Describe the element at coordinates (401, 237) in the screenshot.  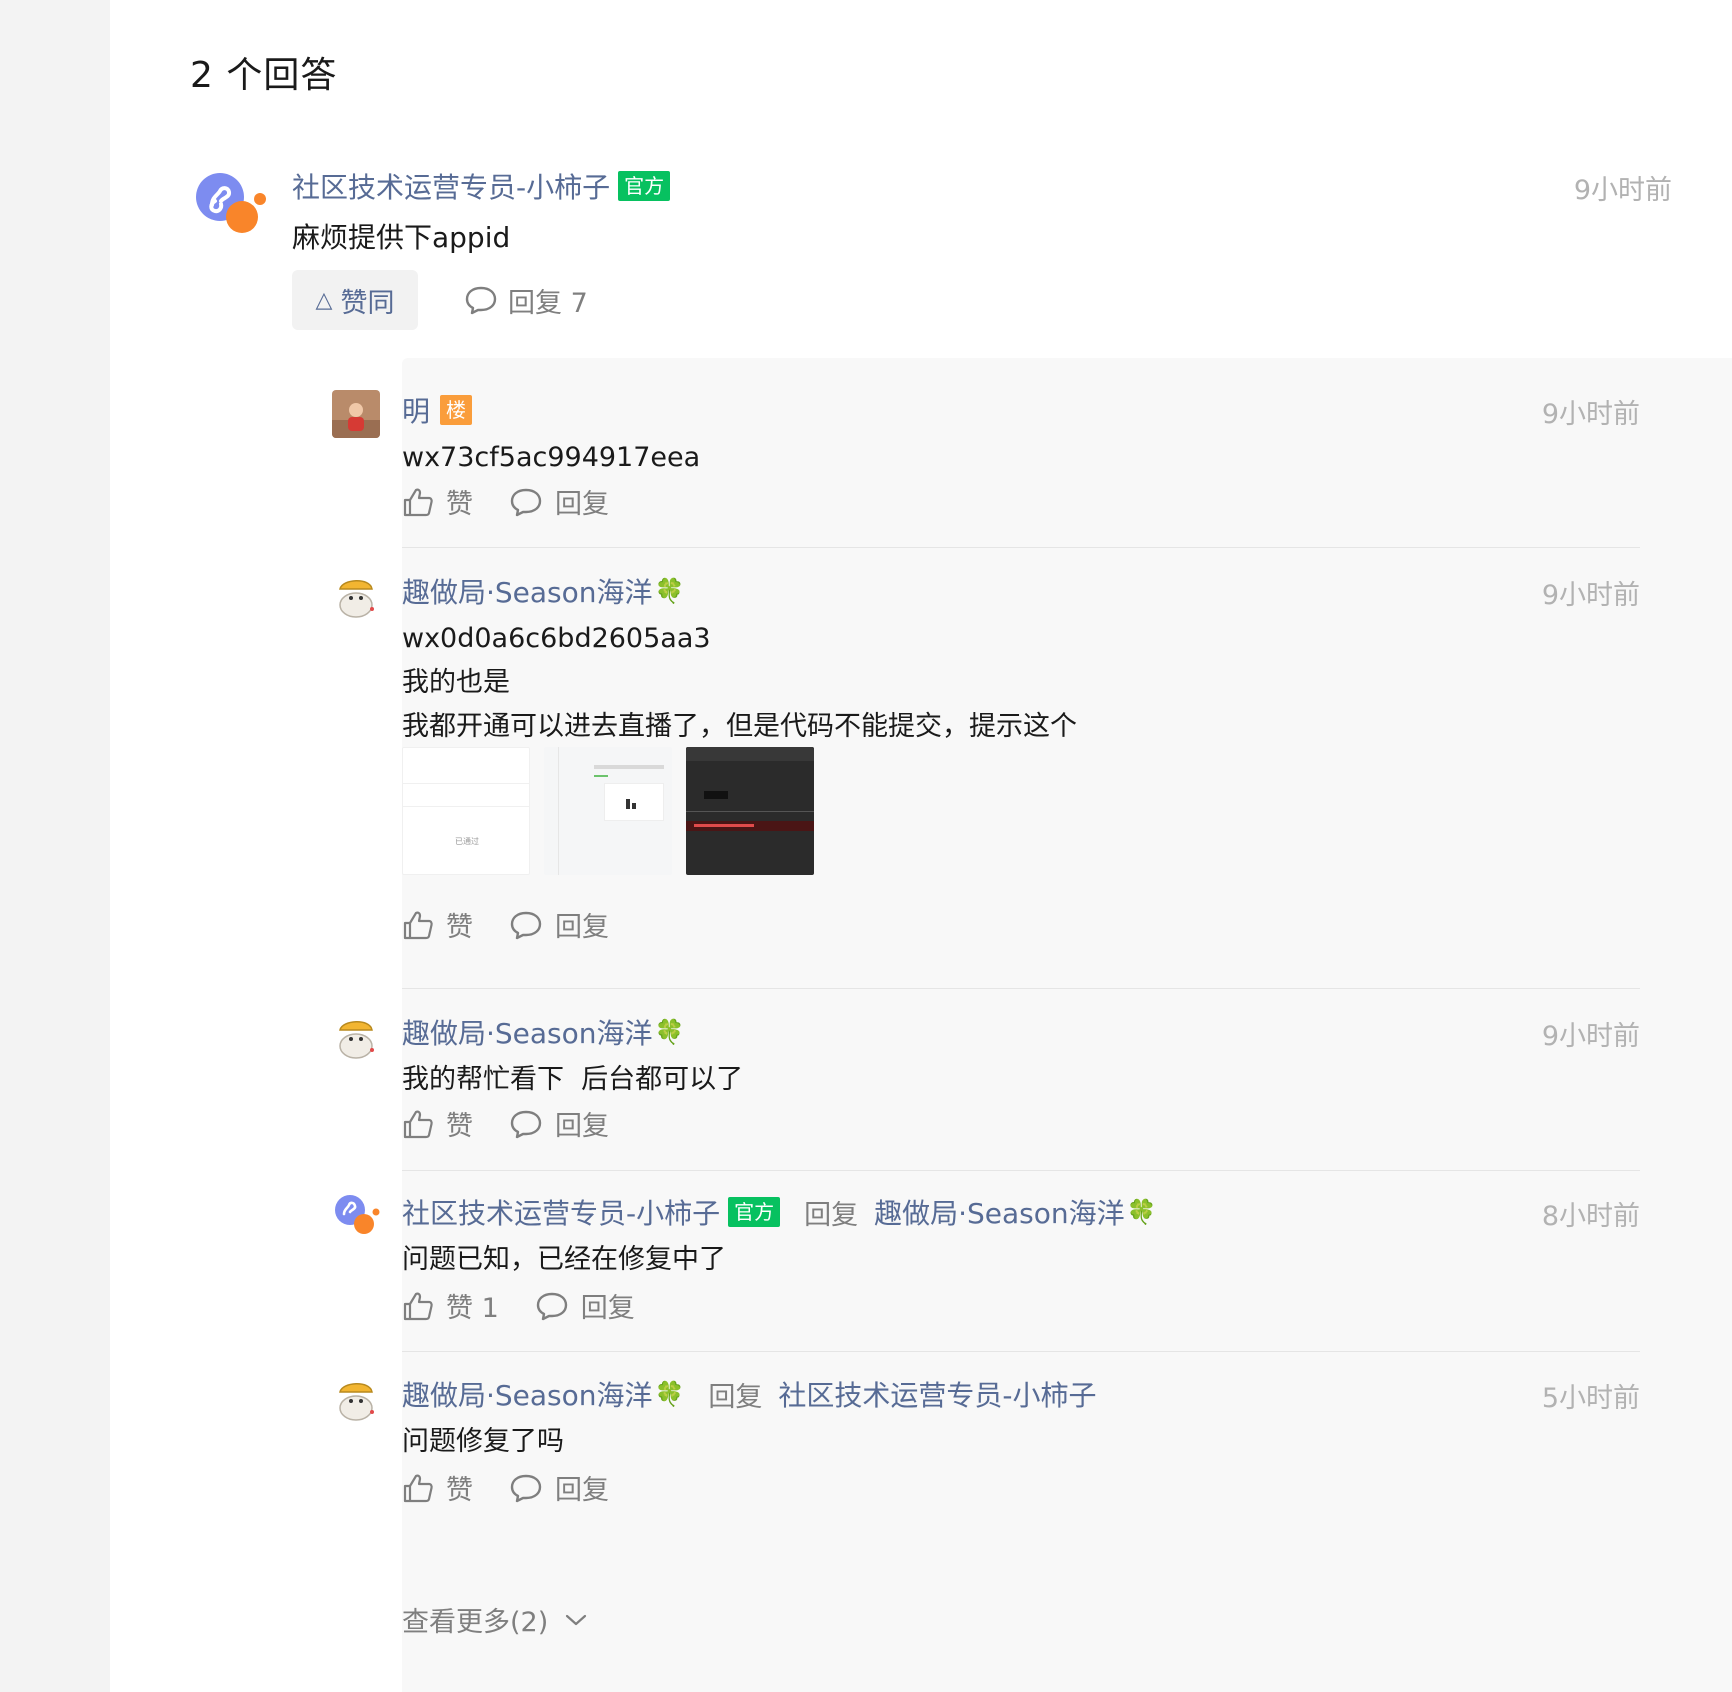
I see `answer-content: 麻烦提供下appid` at that location.